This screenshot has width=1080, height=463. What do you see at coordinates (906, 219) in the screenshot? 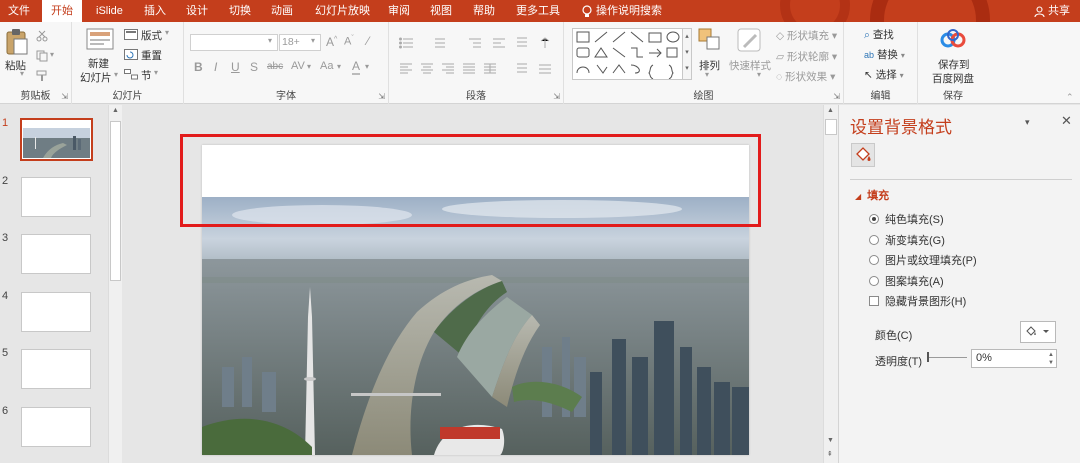
I see `solid-fill-option: 纯色填充(S)` at bounding box center [906, 219].